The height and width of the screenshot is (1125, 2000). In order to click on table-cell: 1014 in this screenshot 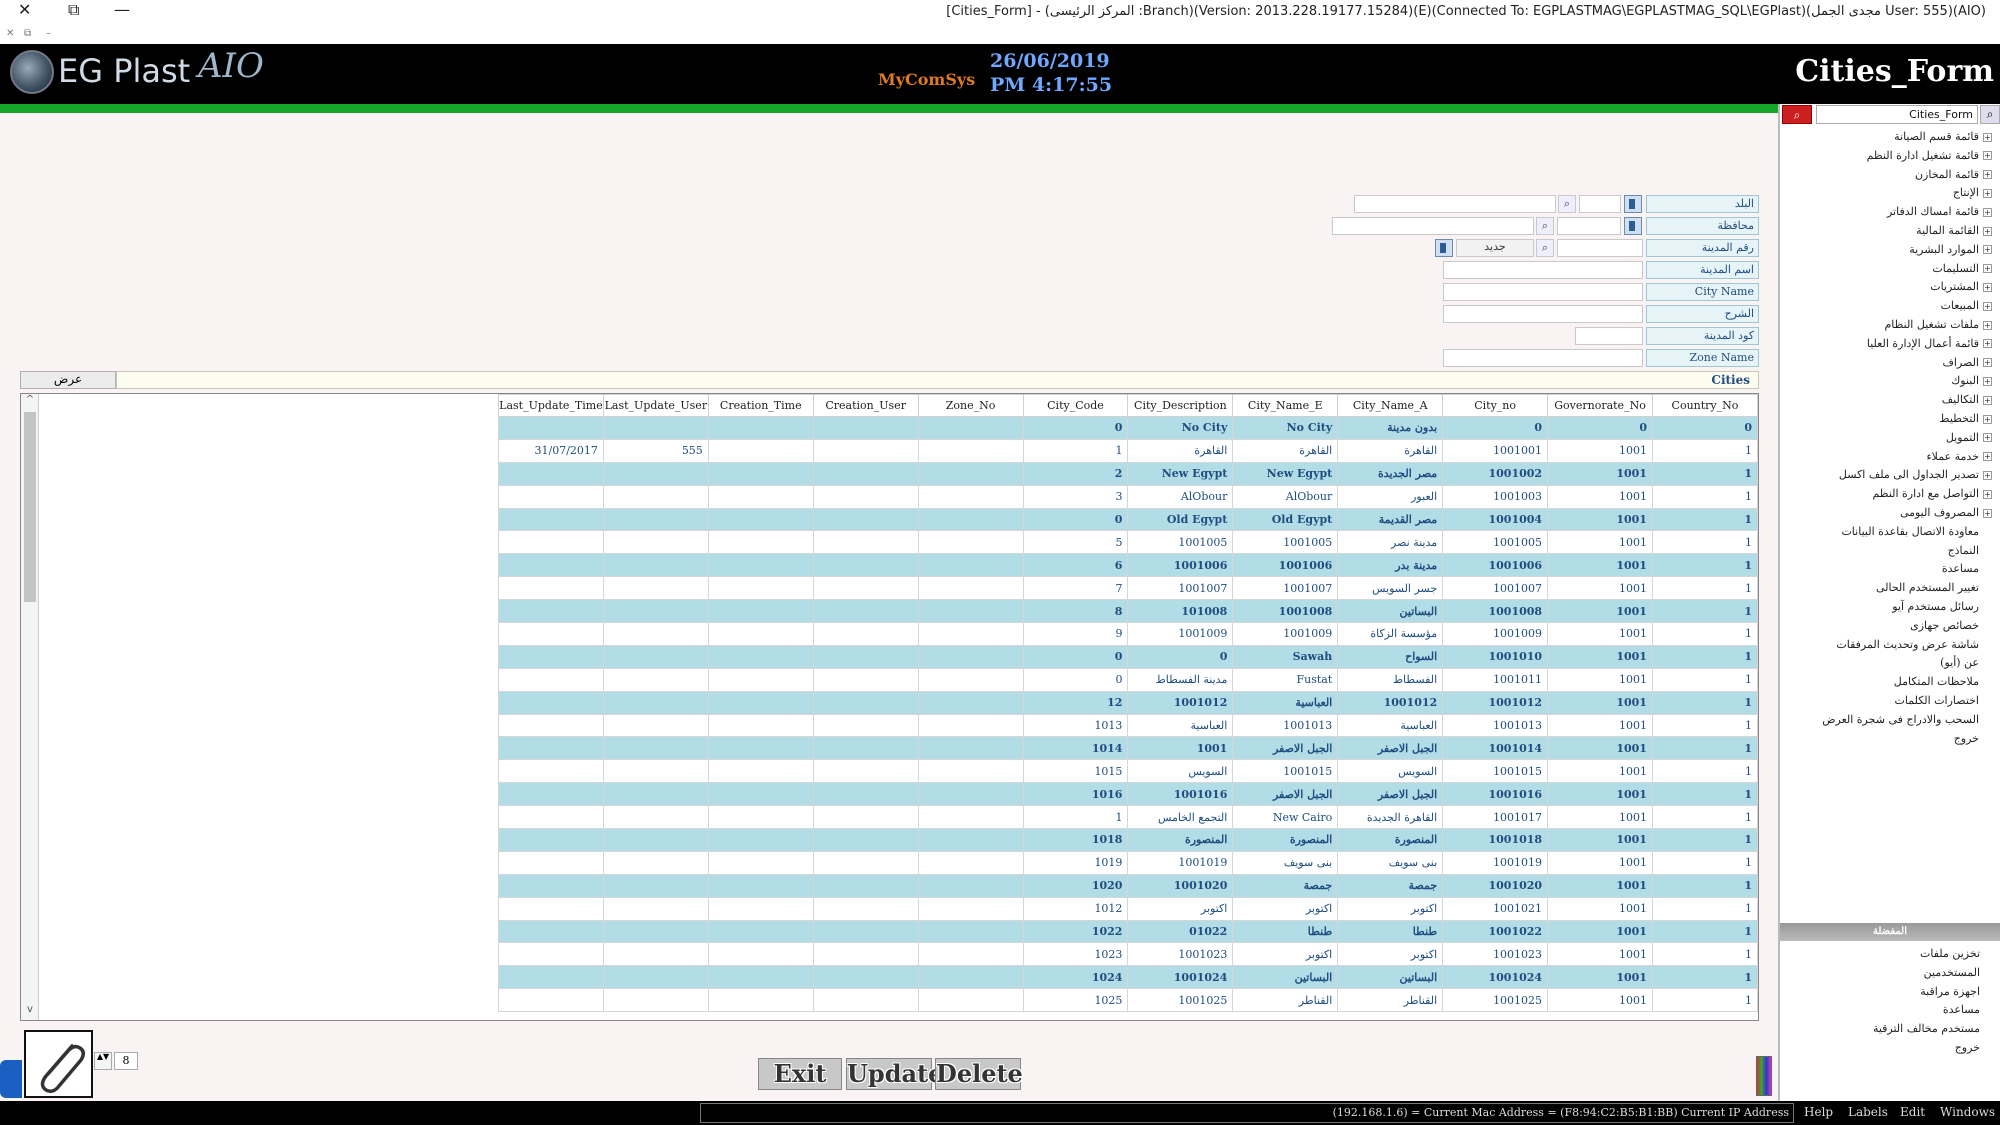, I will do `click(1075, 748)`.